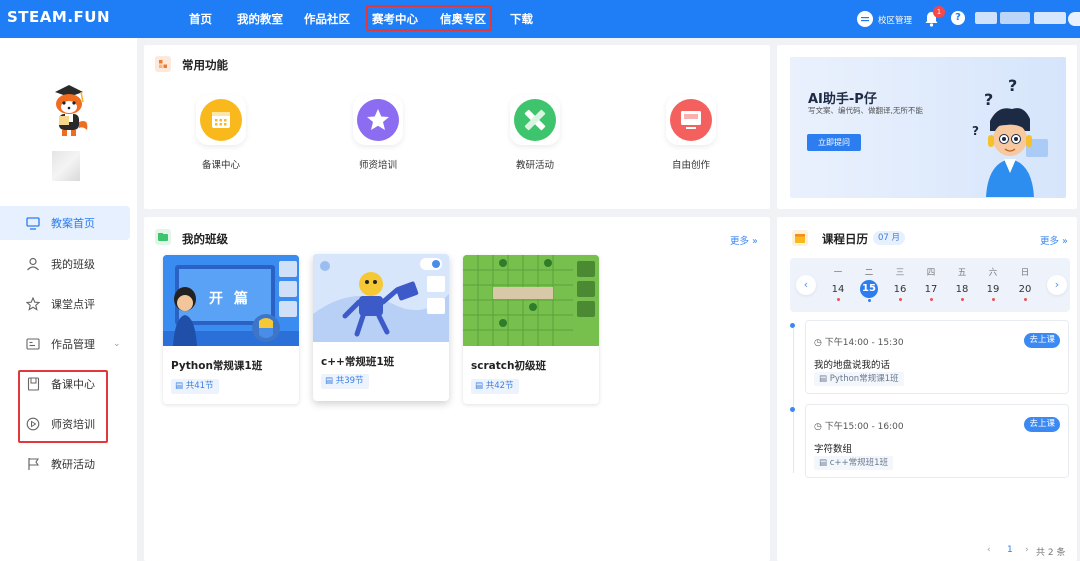 The image size is (1080, 561). Describe the element at coordinates (1074, 19) in the screenshot. I see `avatar` at that location.